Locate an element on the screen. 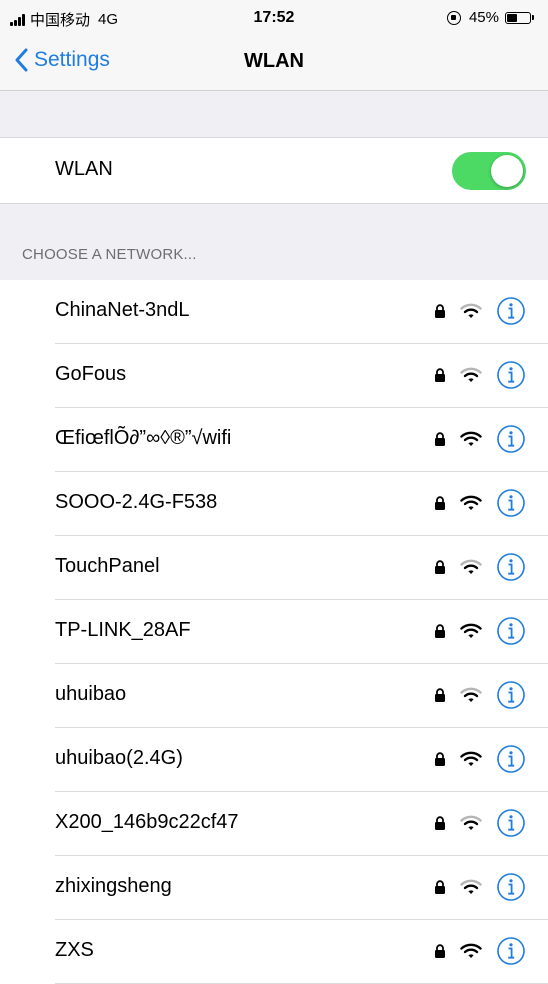 Image resolution: width=548 pixels, height=984 pixels. network-row: zhixingsheng is located at coordinates (274, 888).